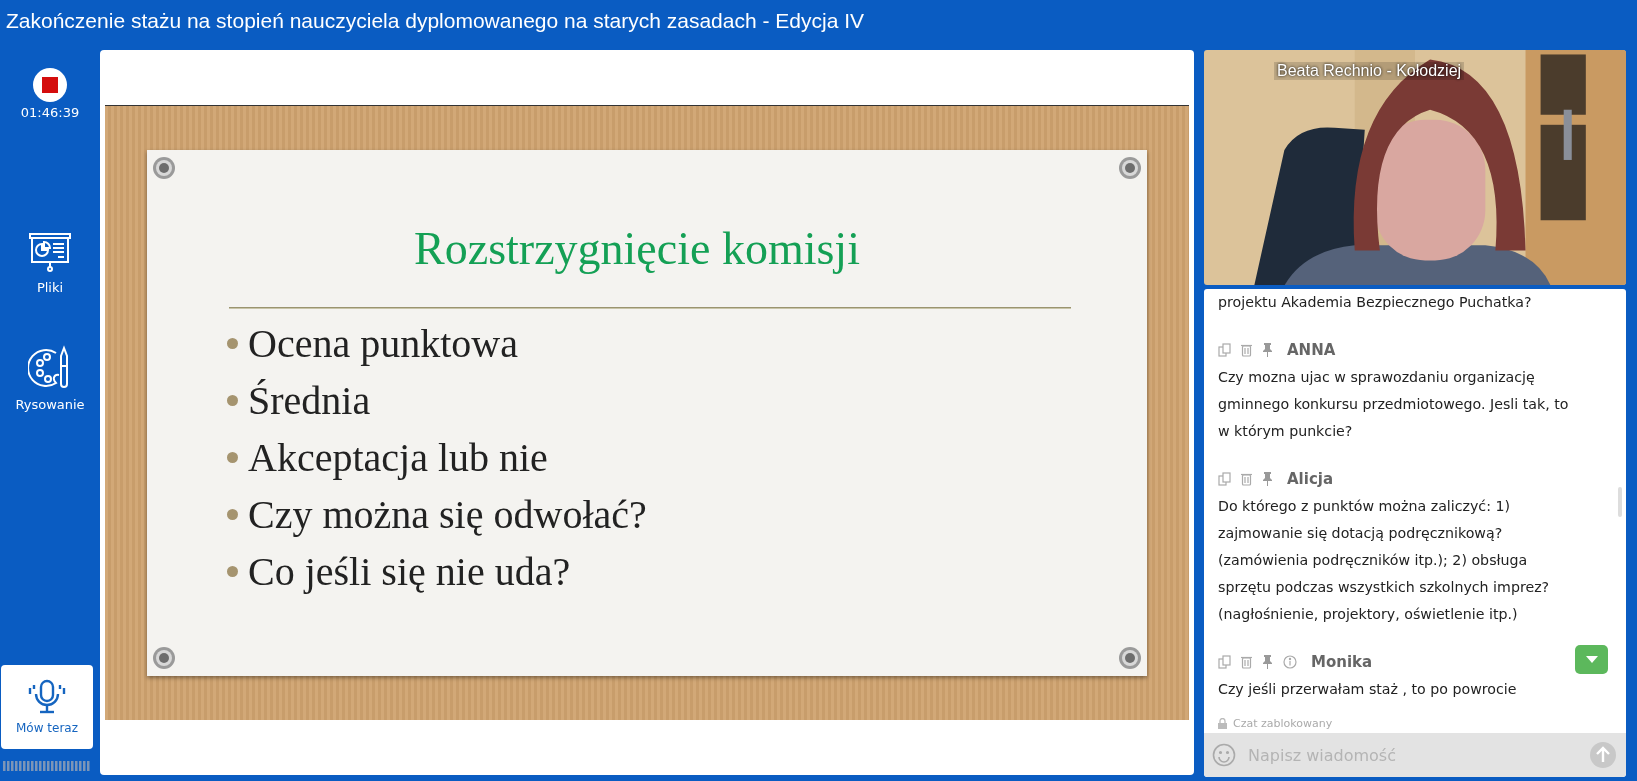  I want to click on send-icon, so click(1603, 755).